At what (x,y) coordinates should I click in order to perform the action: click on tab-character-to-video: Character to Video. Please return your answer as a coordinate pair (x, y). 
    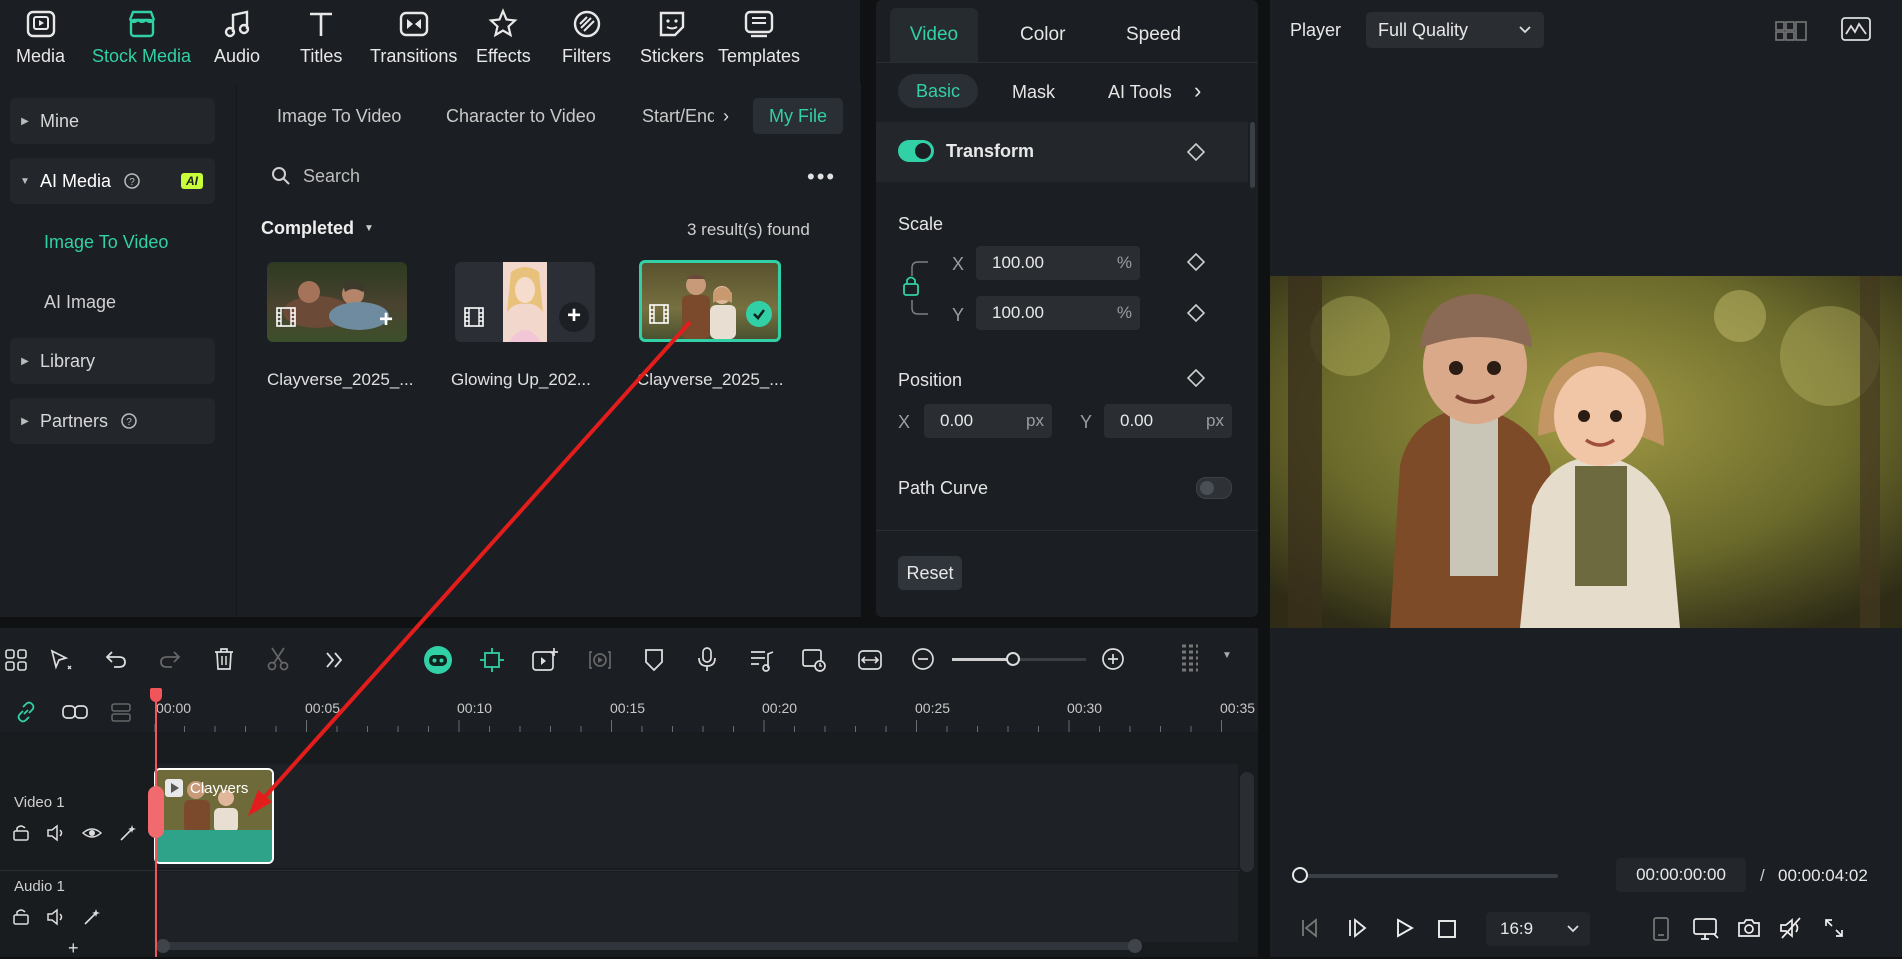
    Looking at the image, I should click on (521, 116).